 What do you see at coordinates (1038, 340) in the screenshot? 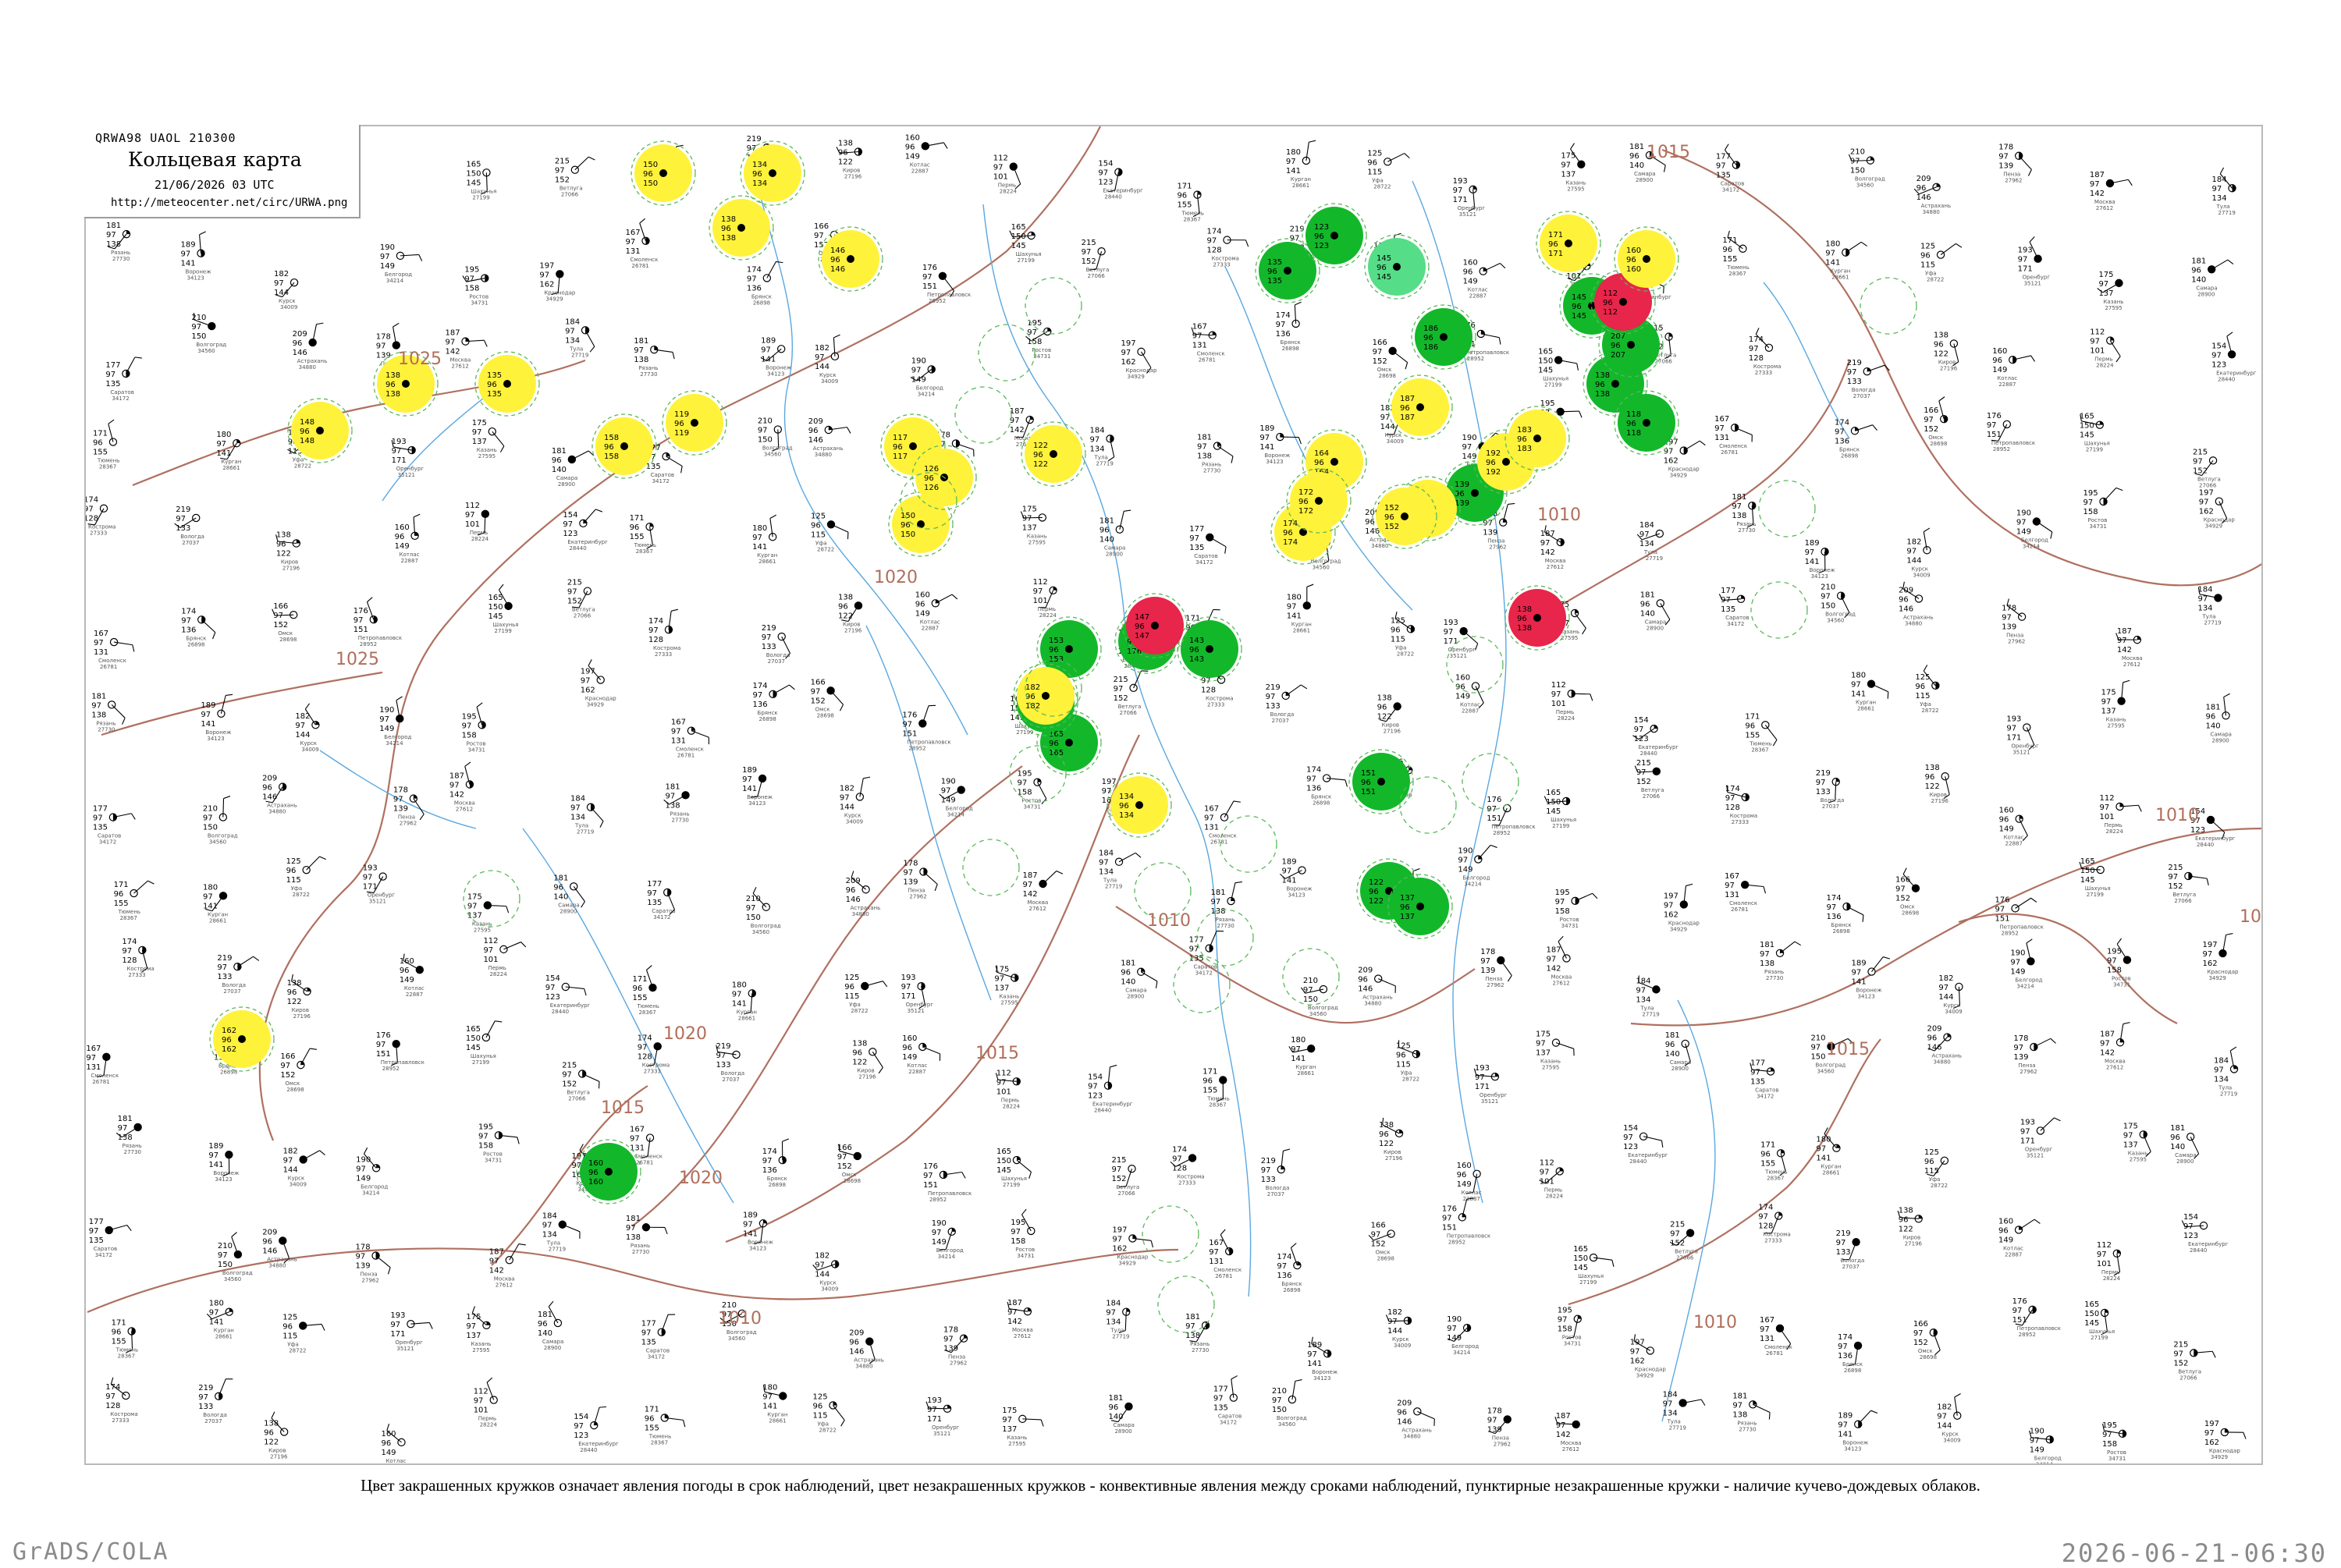
I see `station-plot: 19597158Ростов34731` at bounding box center [1038, 340].